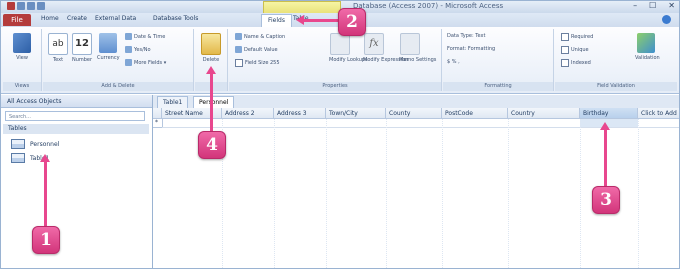  I want to click on text-ab-icon: ab, so click(58, 44).